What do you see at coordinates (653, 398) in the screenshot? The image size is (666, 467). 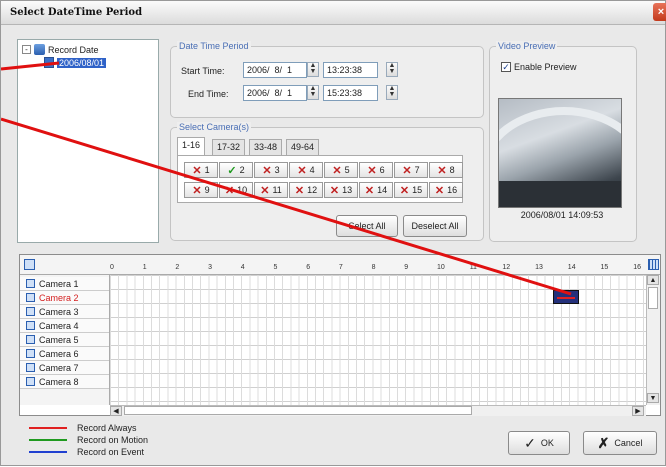 I see `scroll-down-icon: ▼` at bounding box center [653, 398].